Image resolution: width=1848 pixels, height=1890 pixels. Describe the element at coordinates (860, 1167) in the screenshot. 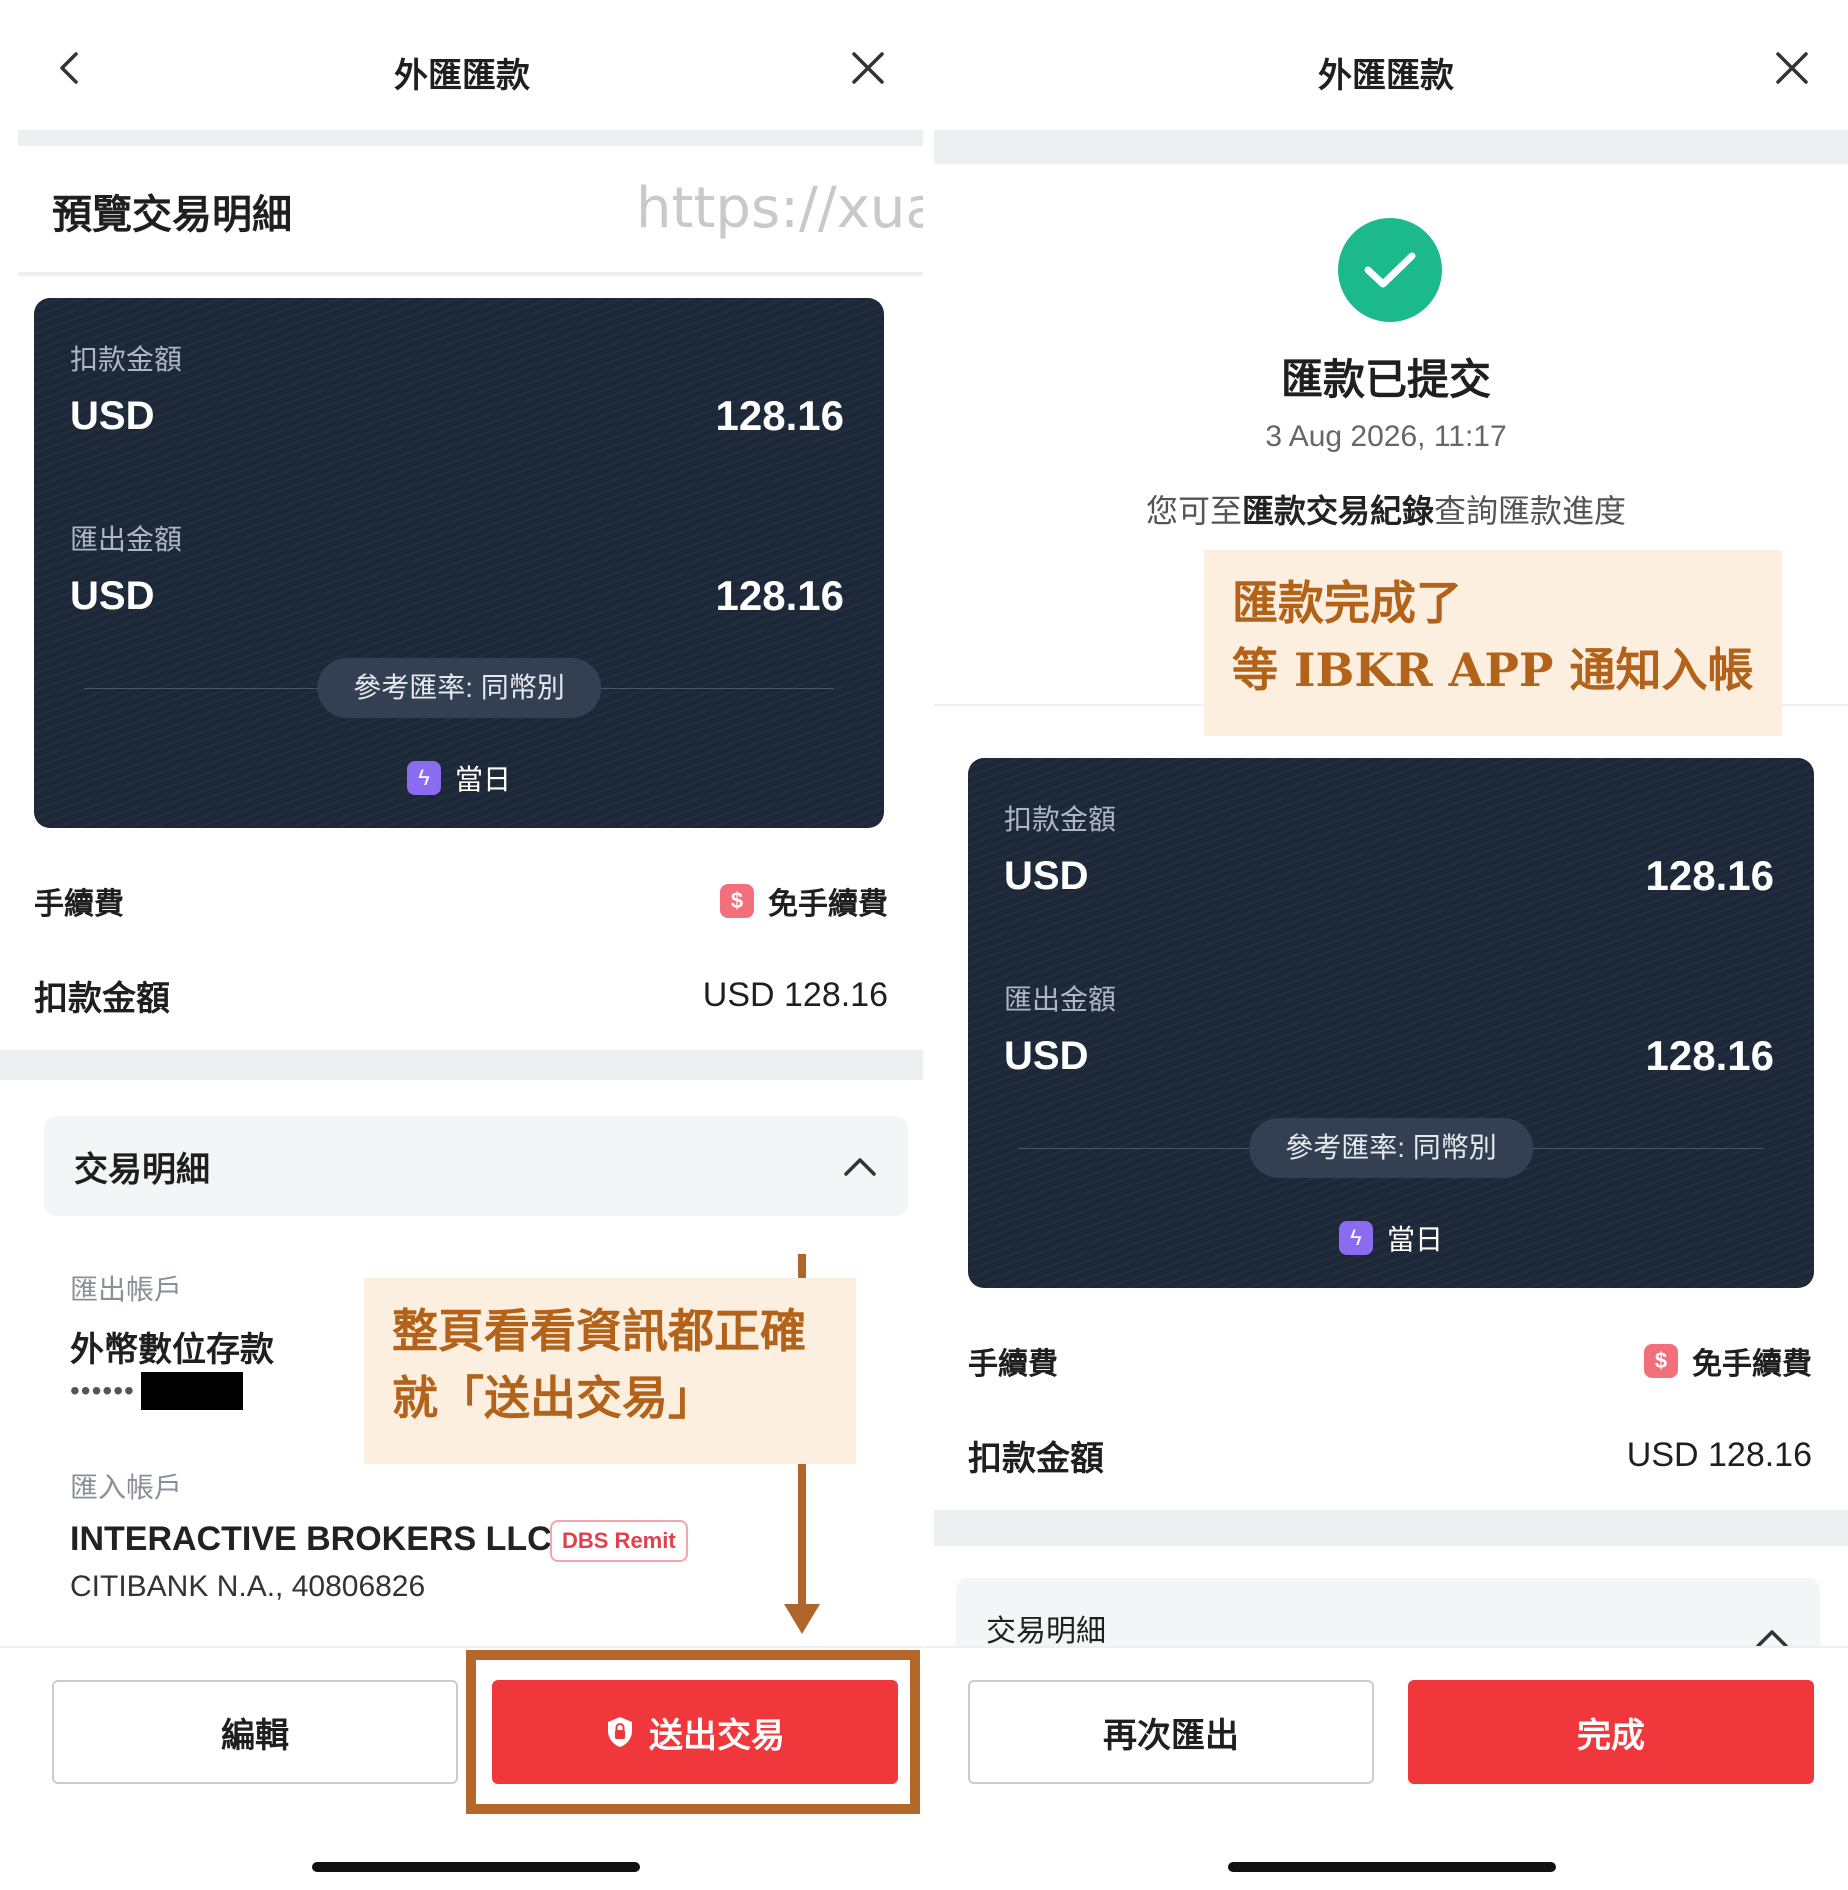

I see `chevron-up-icon` at that location.